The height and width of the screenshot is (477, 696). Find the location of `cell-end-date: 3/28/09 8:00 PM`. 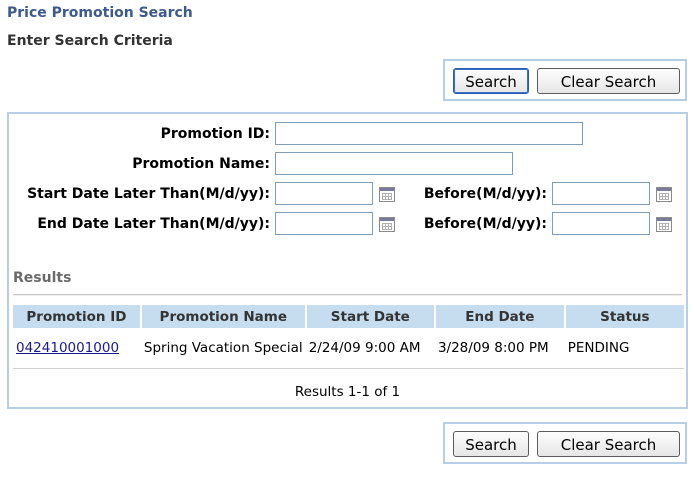

cell-end-date: 3/28/09 8:00 PM is located at coordinates (493, 348).